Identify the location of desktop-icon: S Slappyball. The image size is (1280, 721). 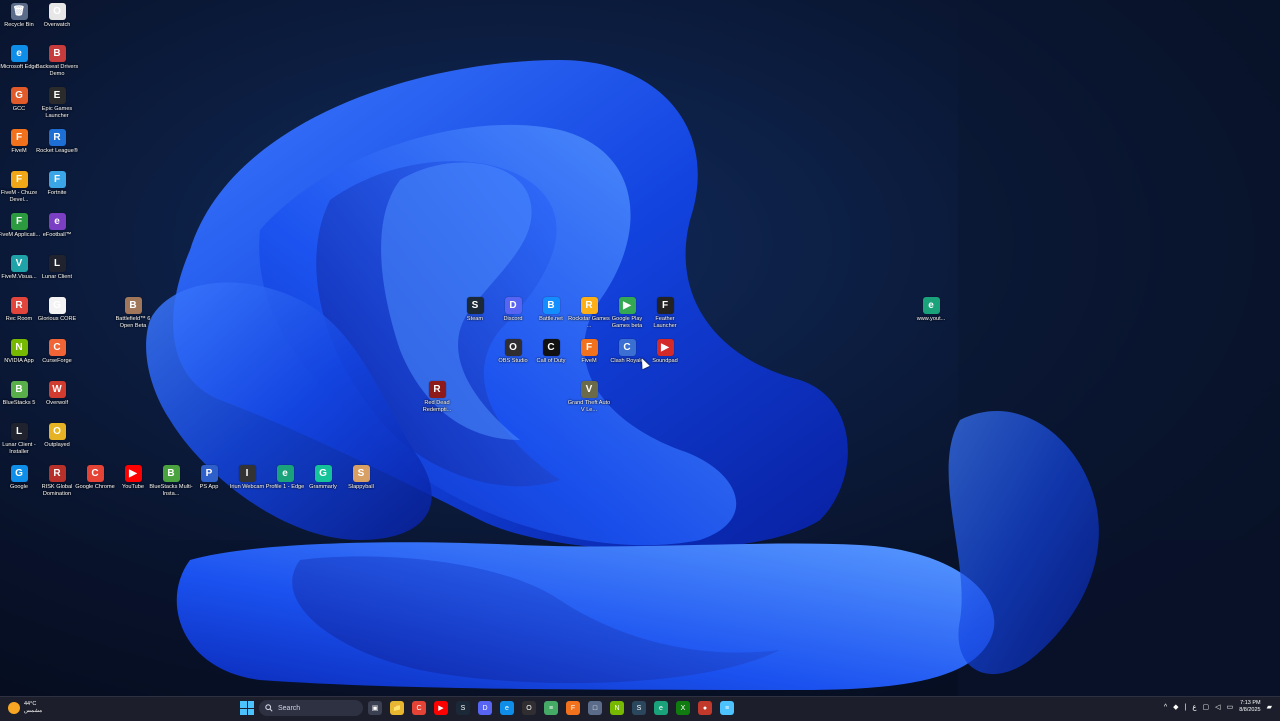
(361, 485).